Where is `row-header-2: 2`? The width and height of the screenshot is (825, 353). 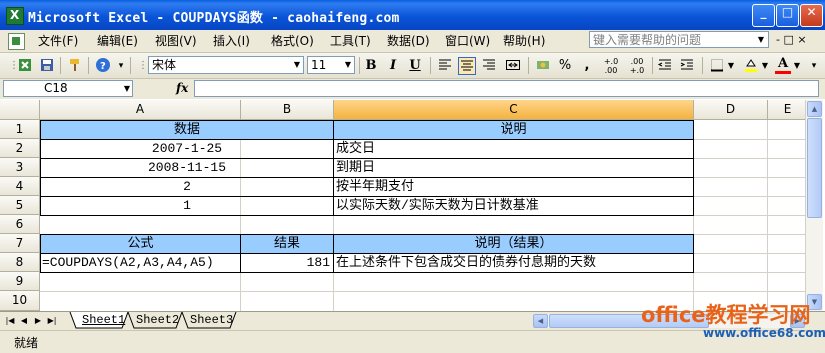
row-header-2: 2 is located at coordinates (20, 148).